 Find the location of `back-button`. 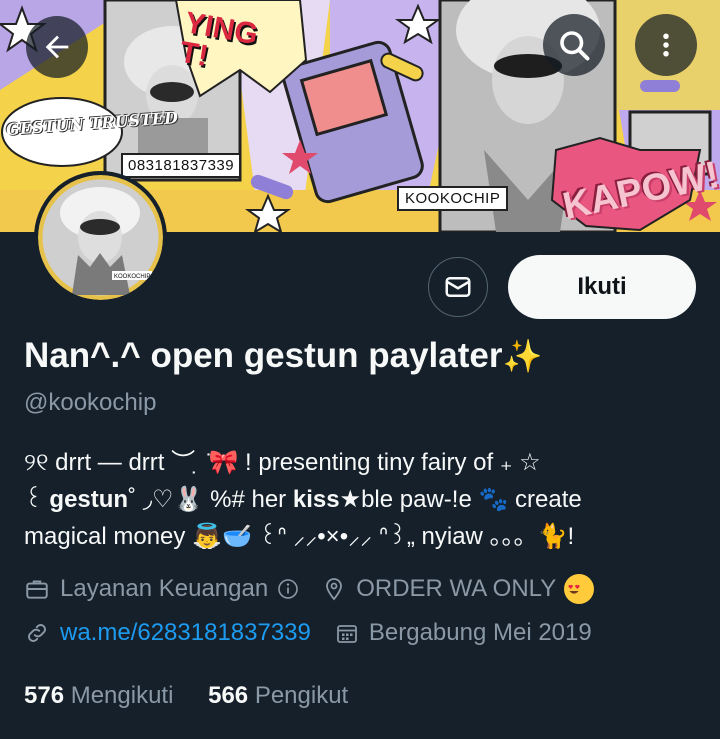

back-button is located at coordinates (57, 47).